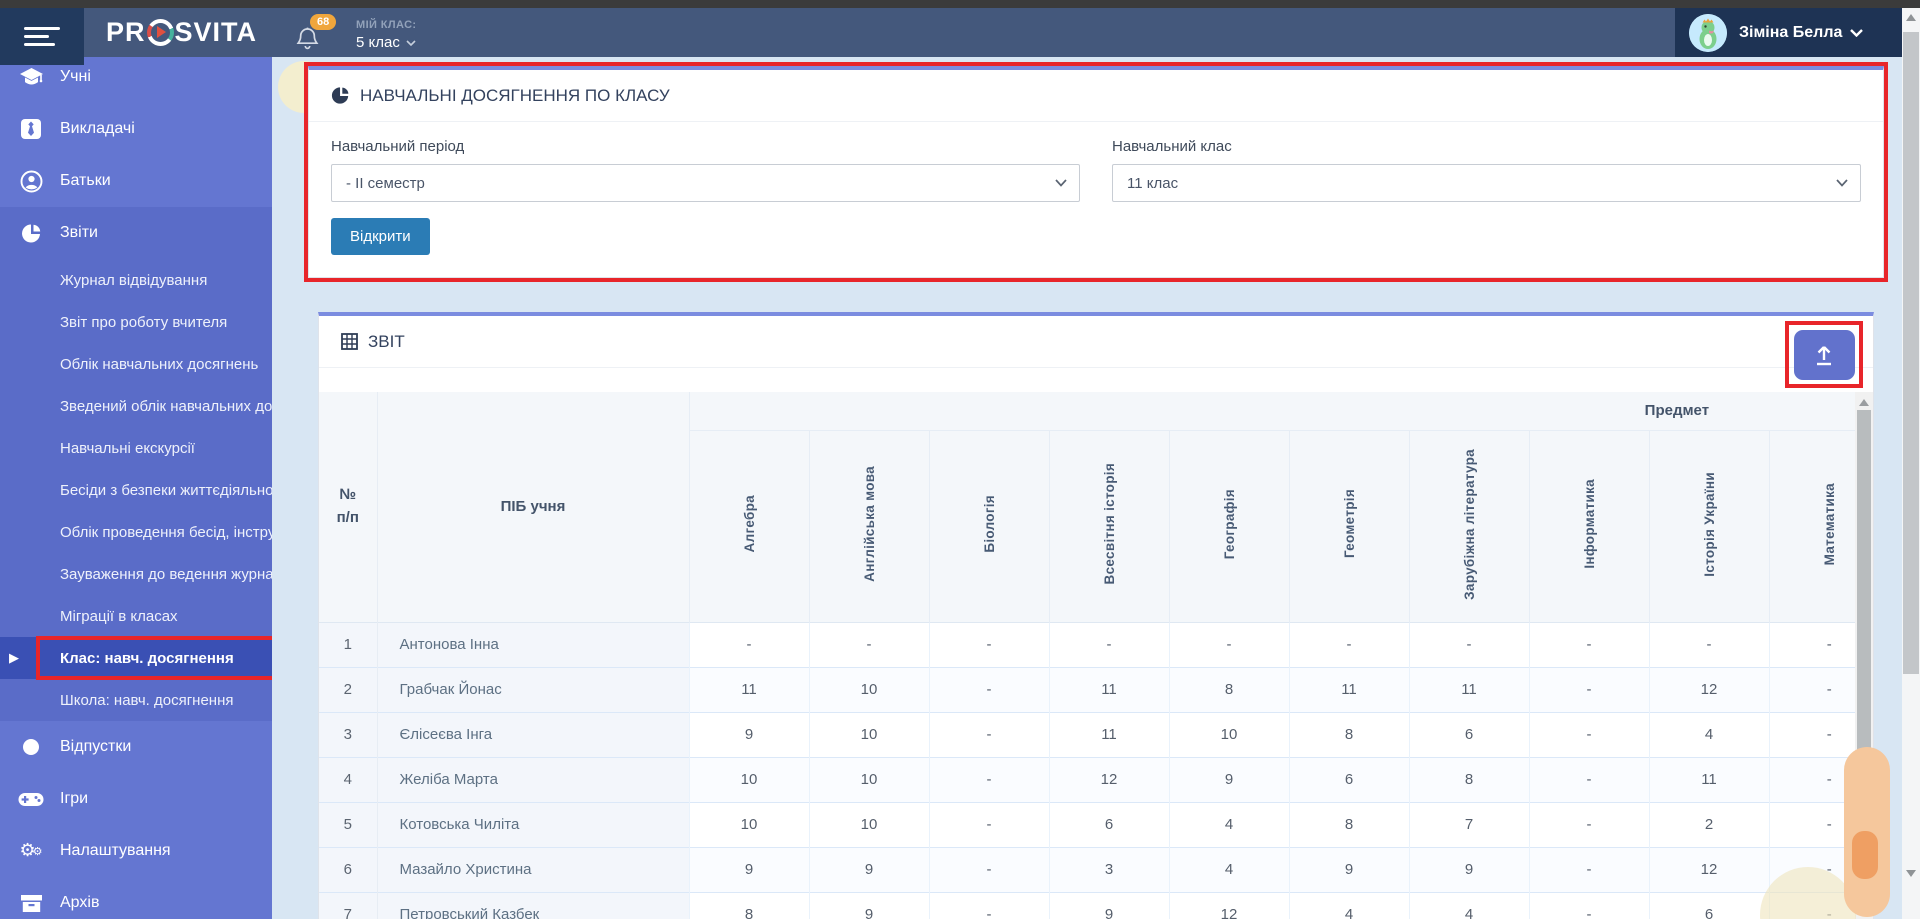 Image resolution: width=1920 pixels, height=919 pixels. Describe the element at coordinates (136, 129) in the screenshot. I see `sidebar-item-teachers: Викладачі` at that location.